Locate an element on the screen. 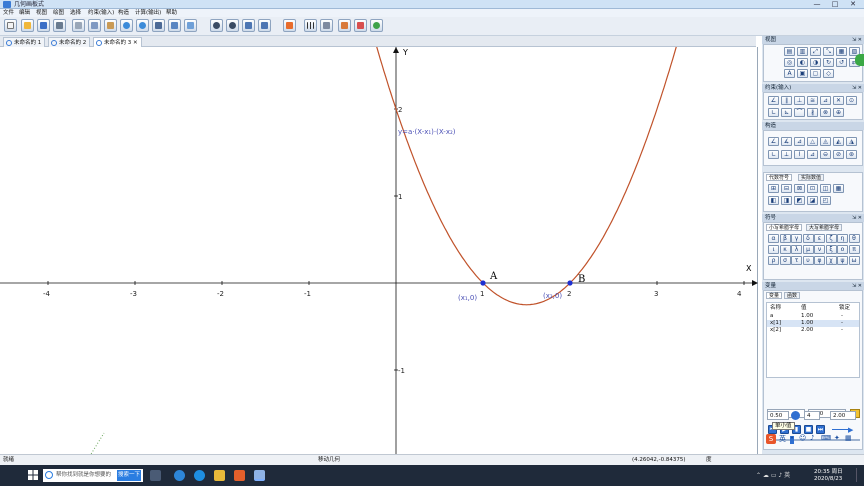  tab-doc-1: 未命名的 1 is located at coordinates (24, 42).